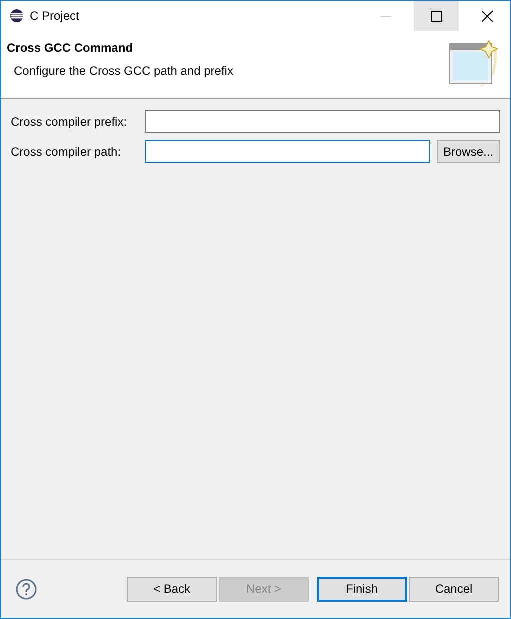 This screenshot has height=619, width=511. Describe the element at coordinates (66, 151) in the screenshot. I see `field-label: Cross compiler path:` at that location.